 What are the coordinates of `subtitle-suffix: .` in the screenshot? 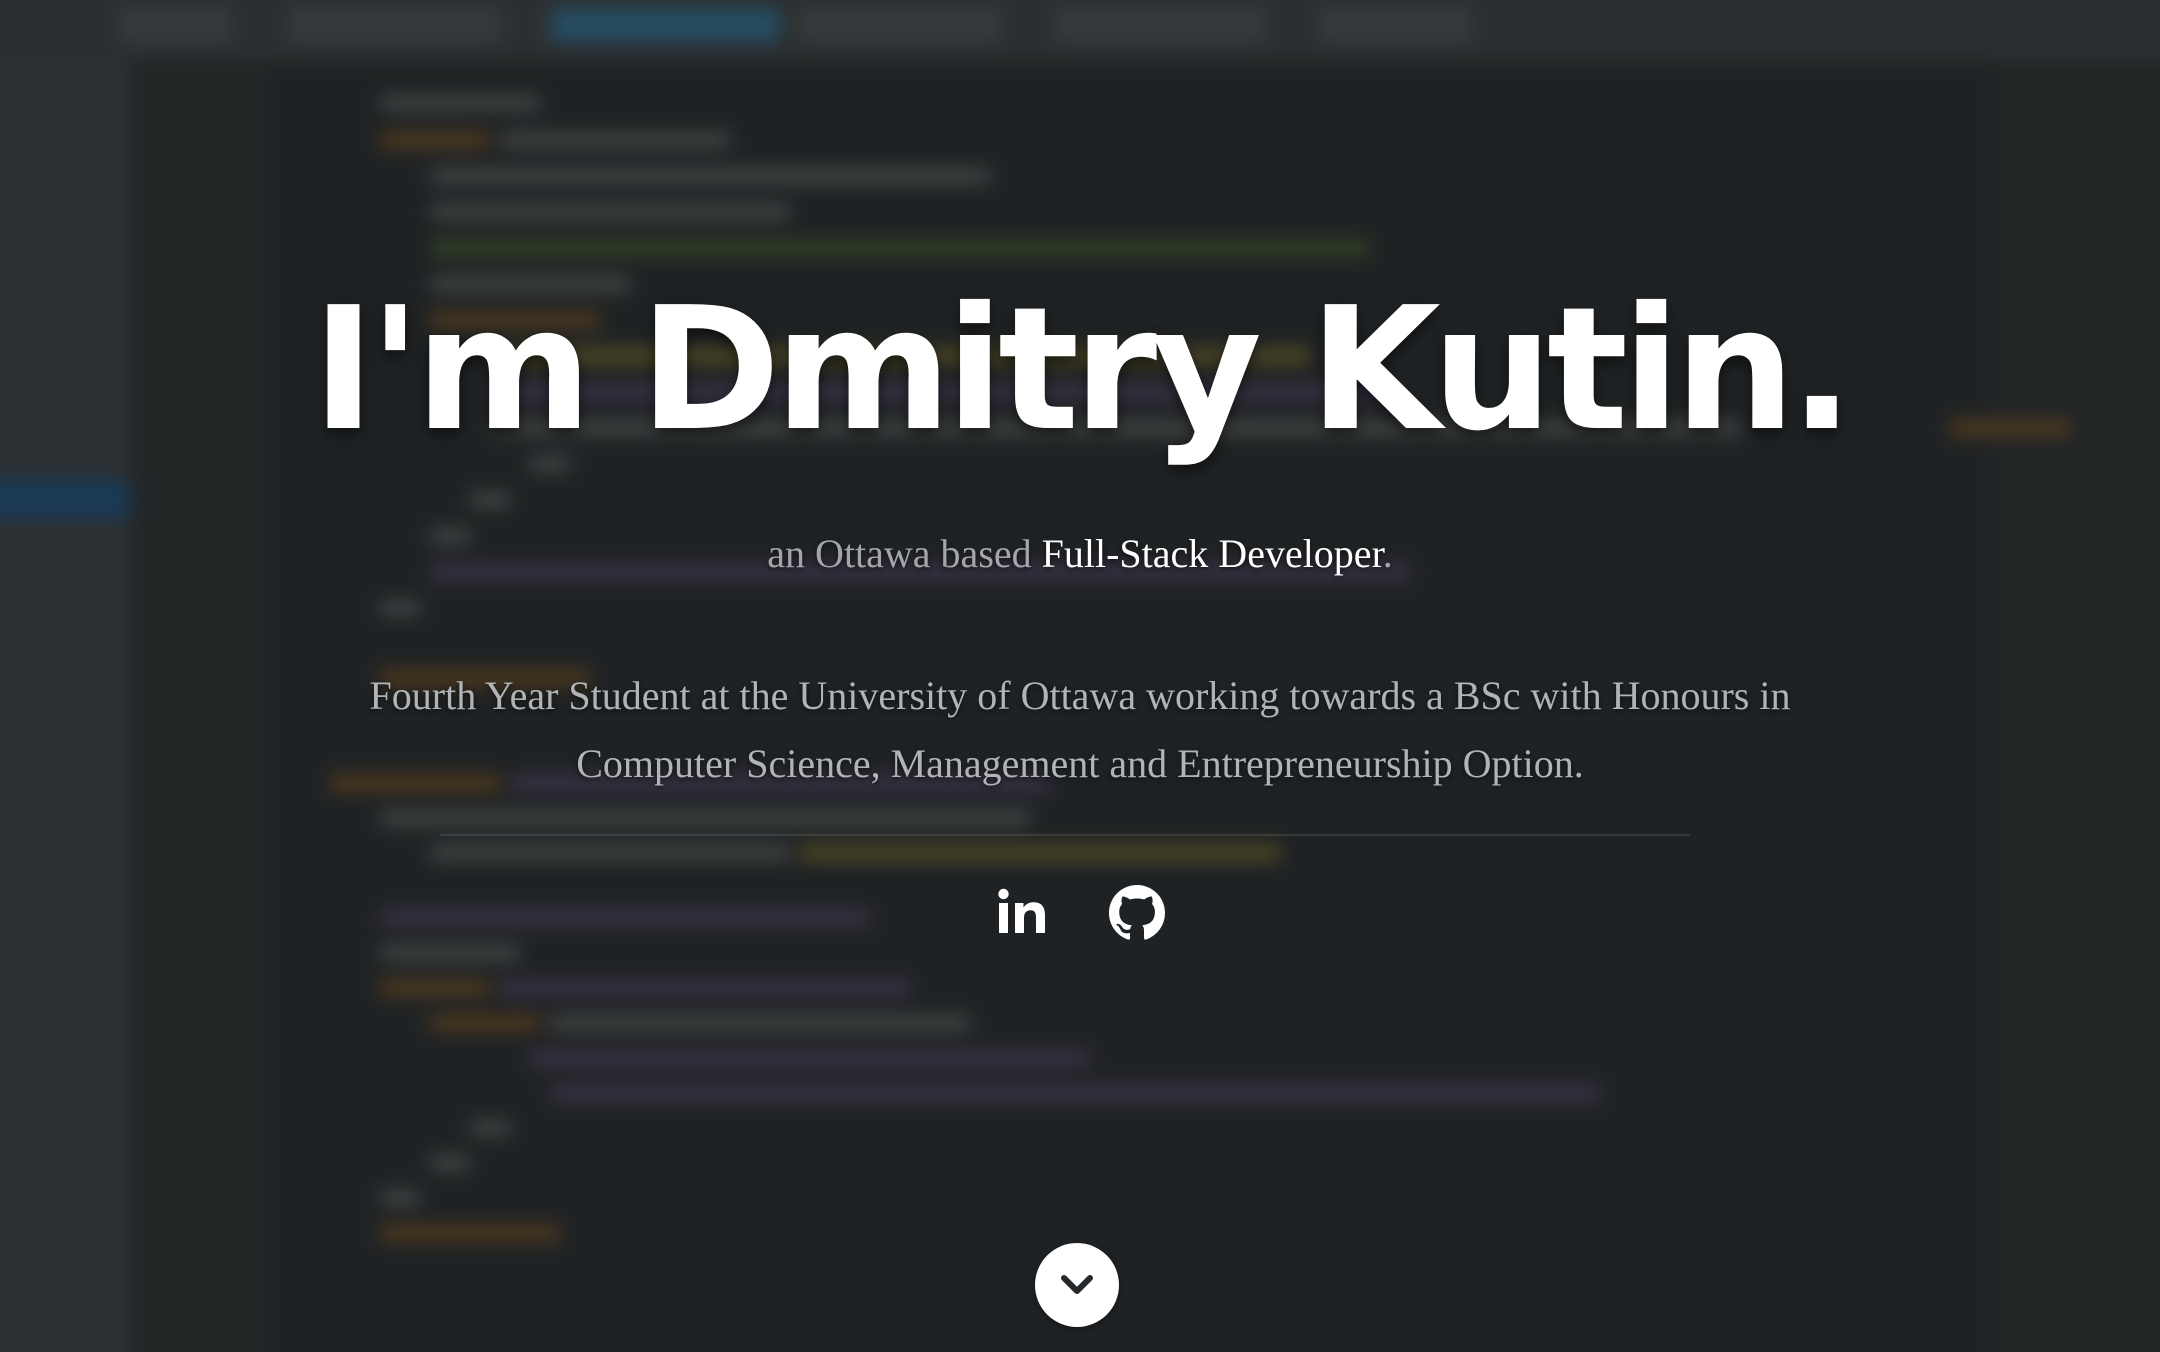 It's located at (1387, 553).